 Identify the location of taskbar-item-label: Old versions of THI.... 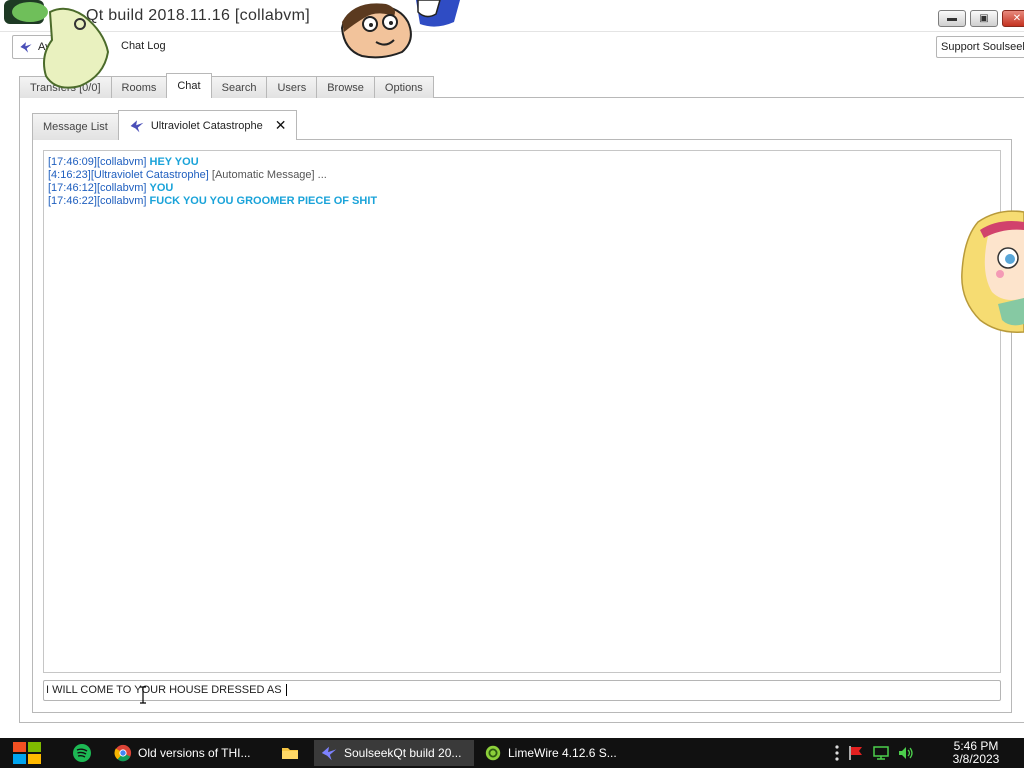
(194, 753).